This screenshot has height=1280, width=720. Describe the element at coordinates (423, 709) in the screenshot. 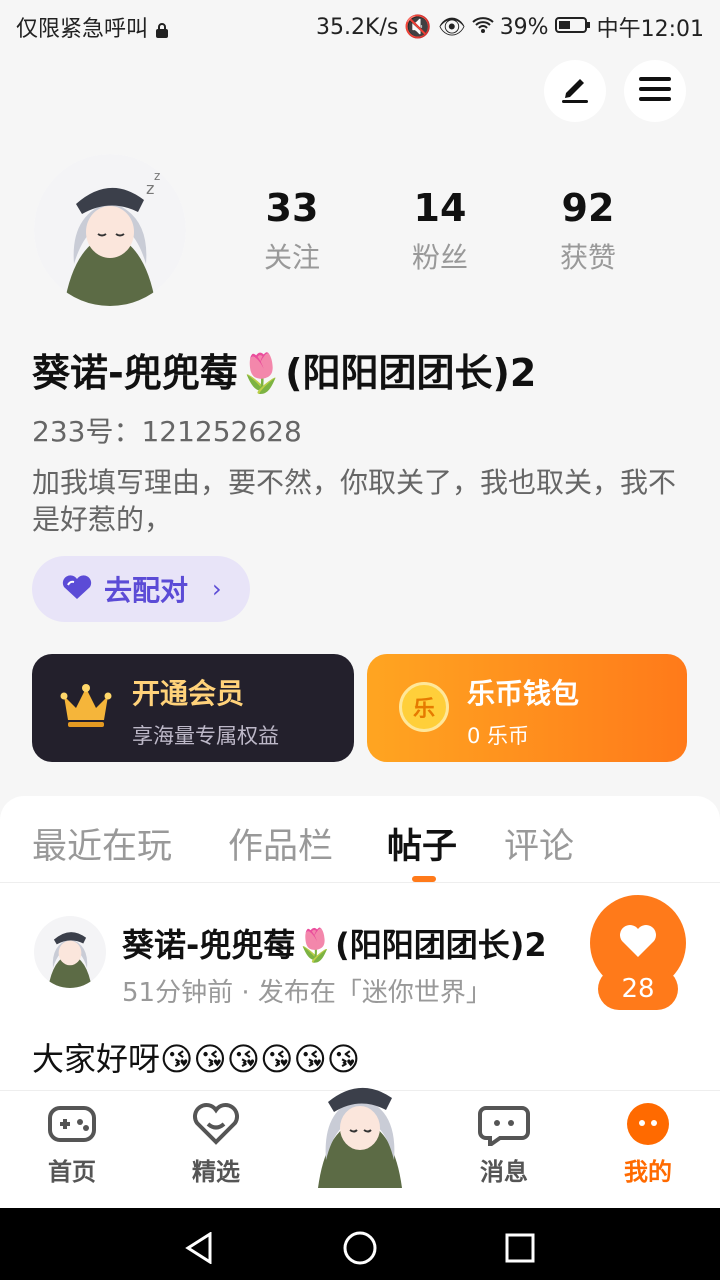

I see `coin-char: 乐` at that location.